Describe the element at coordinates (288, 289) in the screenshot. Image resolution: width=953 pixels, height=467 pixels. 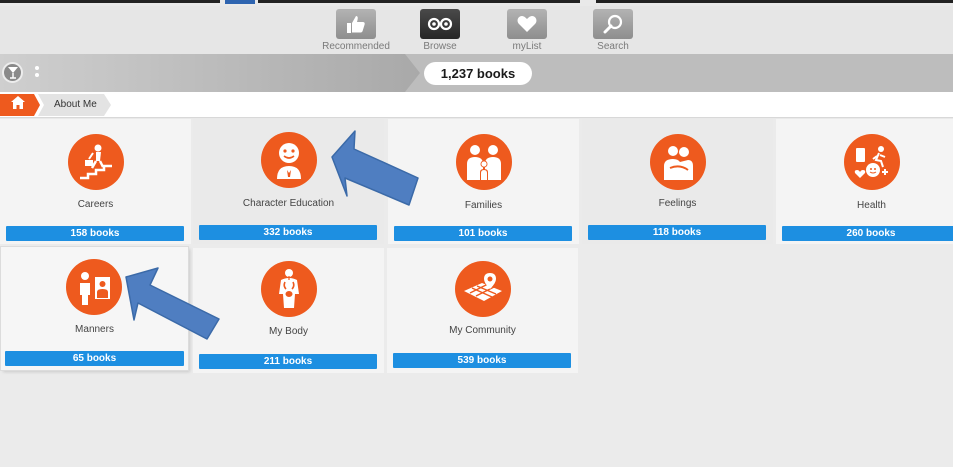
I see `my-body-icon` at that location.